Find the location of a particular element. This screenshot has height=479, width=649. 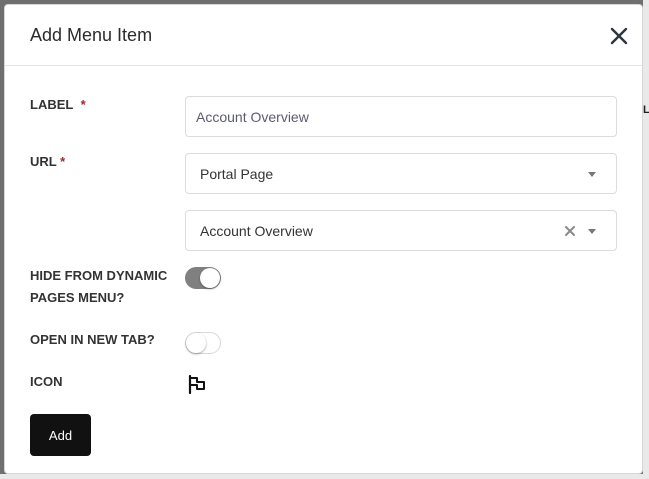

open-new-tab-toggle is located at coordinates (203, 343).